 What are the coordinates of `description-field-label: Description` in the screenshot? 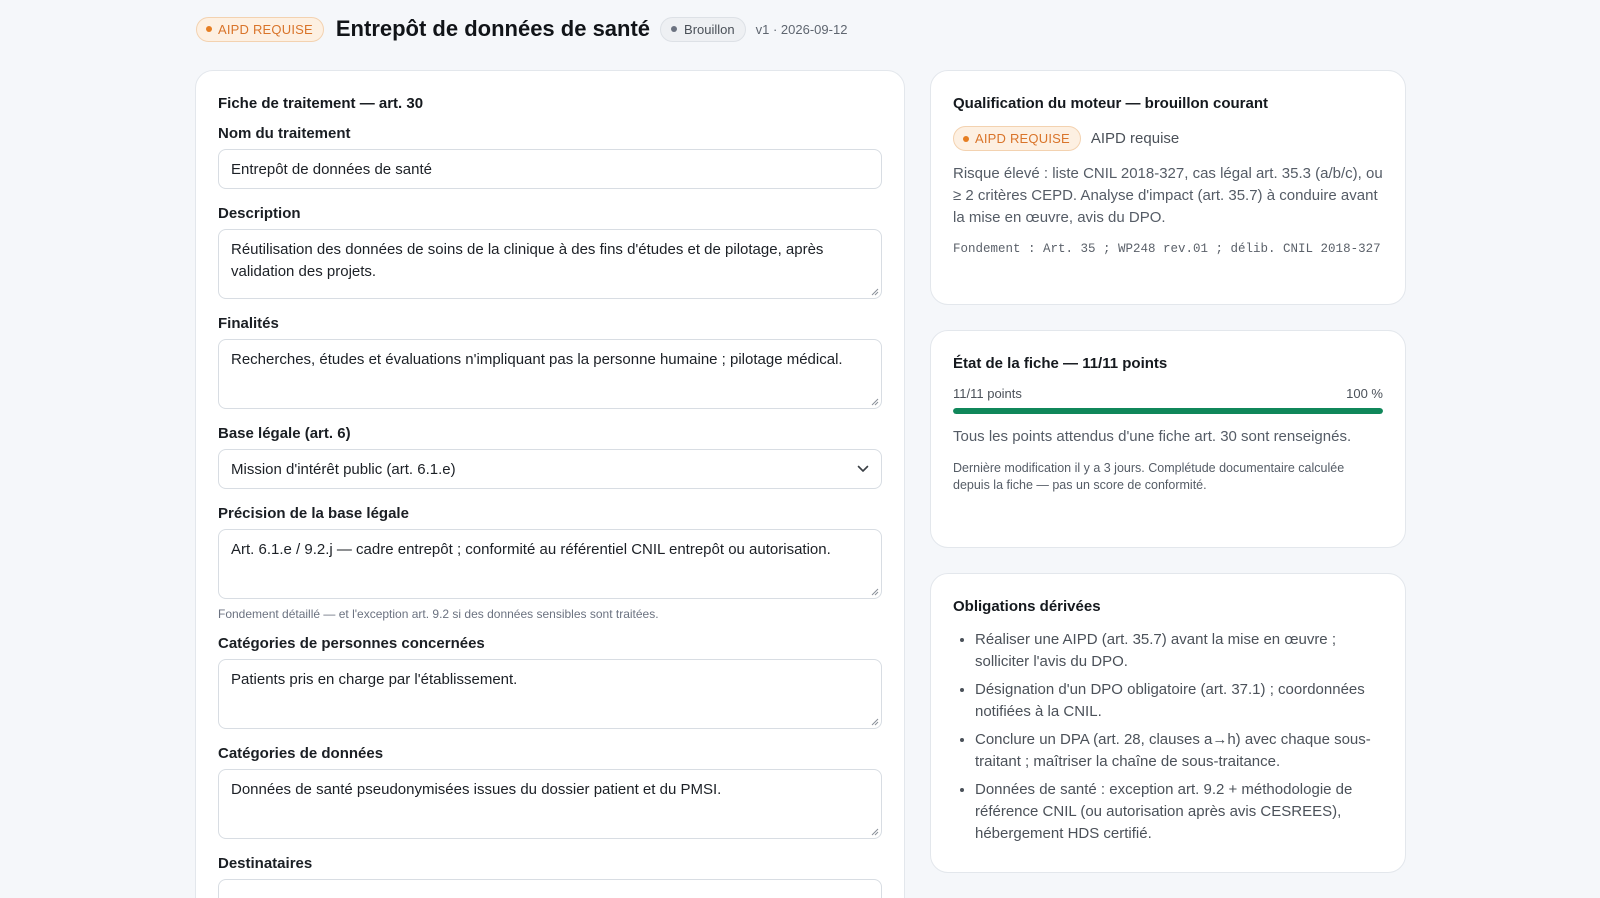 It's located at (259, 213).